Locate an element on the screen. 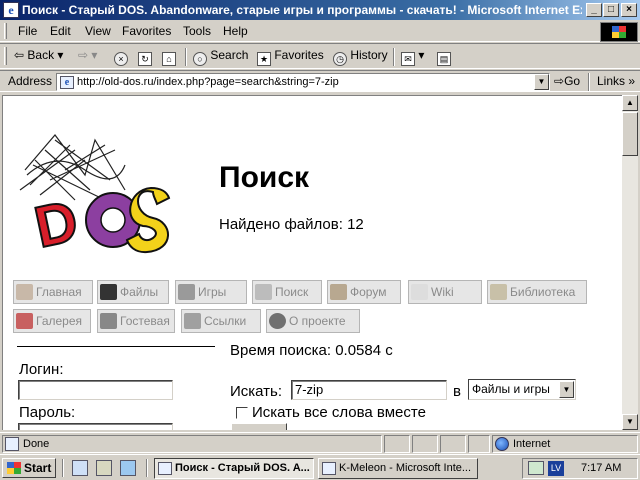 The width and height of the screenshot is (640, 480). scroll-up-icon: ▲ is located at coordinates (630, 103).